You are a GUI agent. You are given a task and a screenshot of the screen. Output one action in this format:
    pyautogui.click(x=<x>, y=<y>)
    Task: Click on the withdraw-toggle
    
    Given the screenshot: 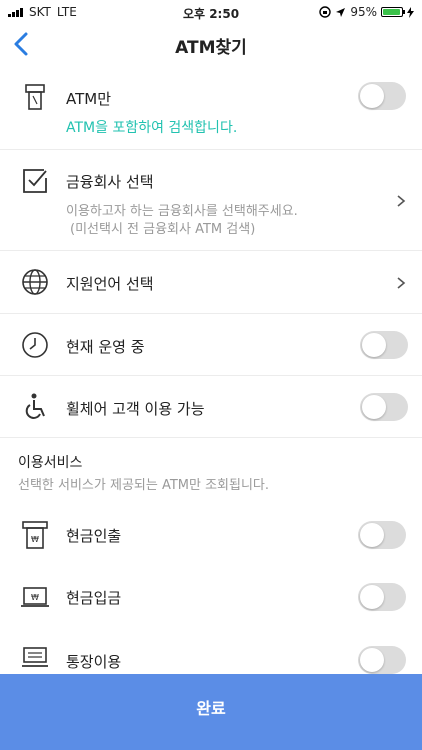 What is the action you would take?
    pyautogui.click(x=382, y=535)
    